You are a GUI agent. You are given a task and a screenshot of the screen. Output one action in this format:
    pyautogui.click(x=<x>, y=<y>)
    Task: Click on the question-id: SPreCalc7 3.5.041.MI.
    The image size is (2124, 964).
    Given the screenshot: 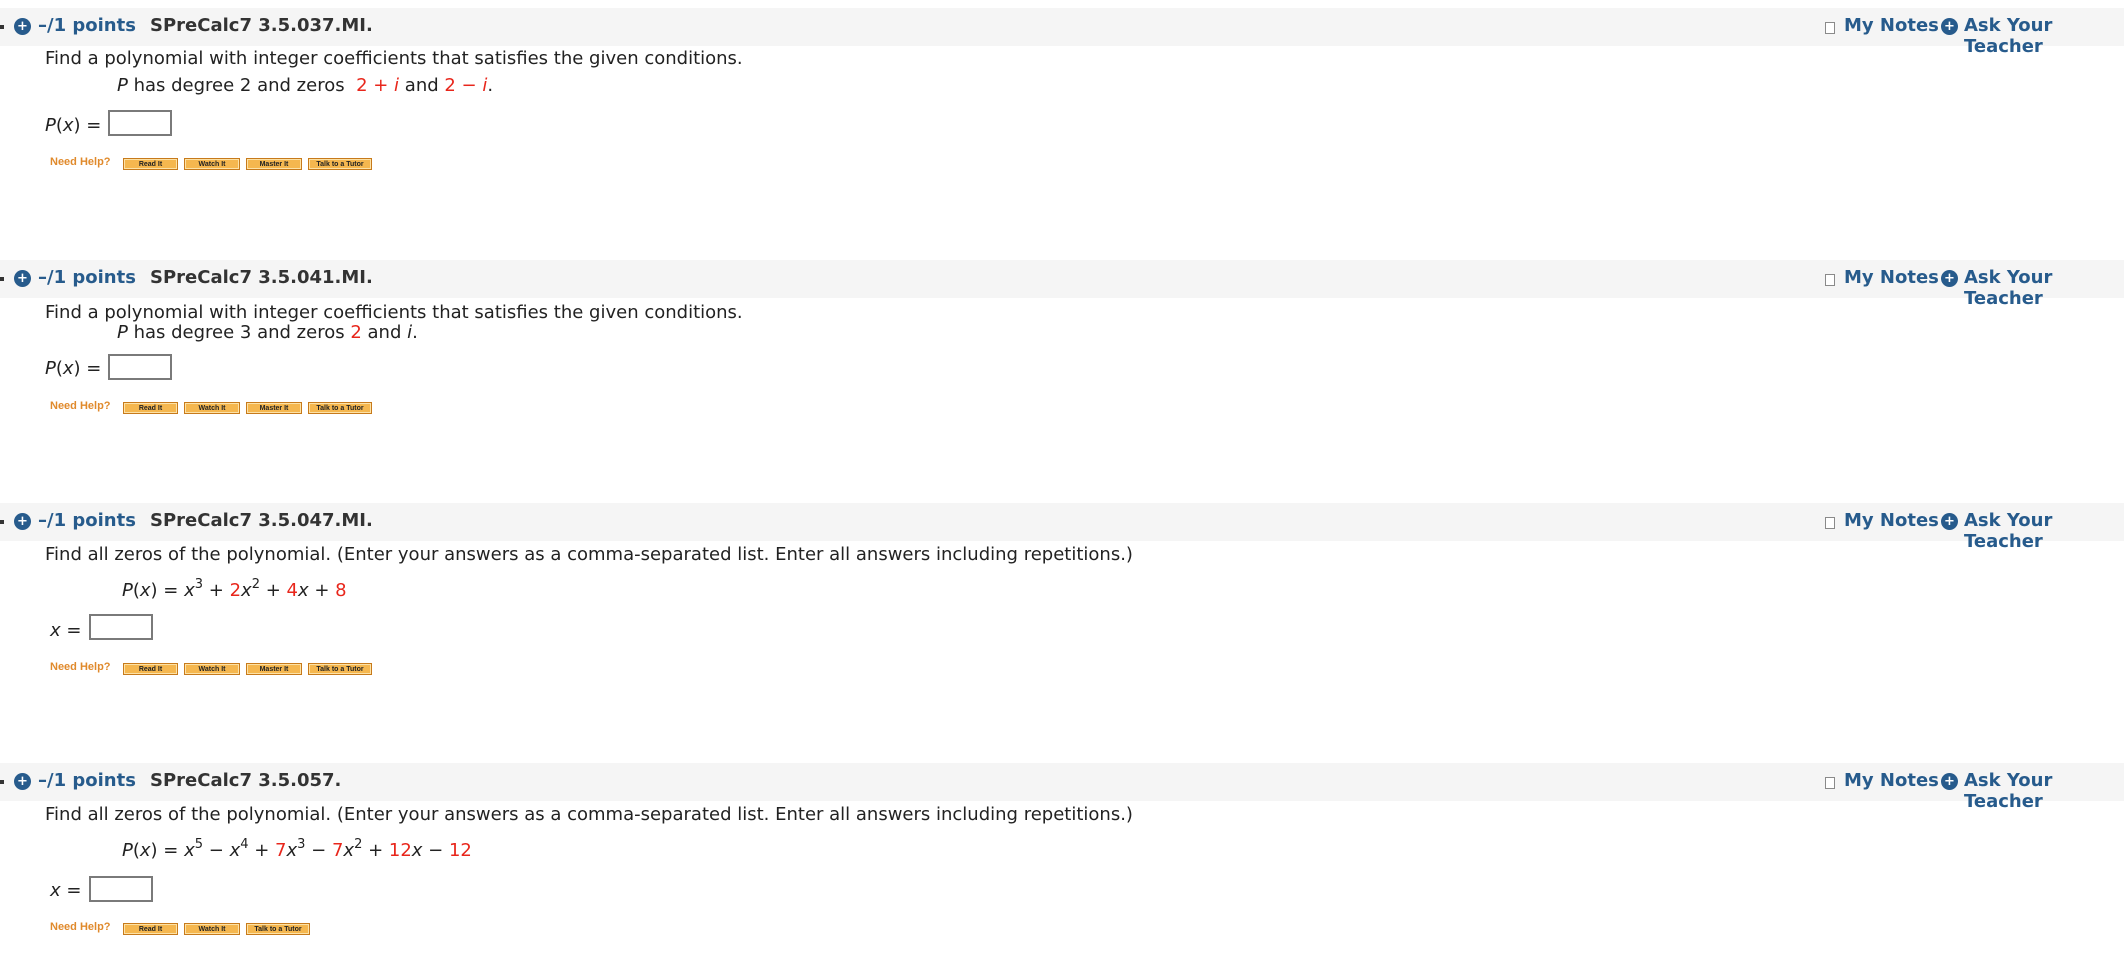 What is the action you would take?
    pyautogui.click(x=261, y=277)
    